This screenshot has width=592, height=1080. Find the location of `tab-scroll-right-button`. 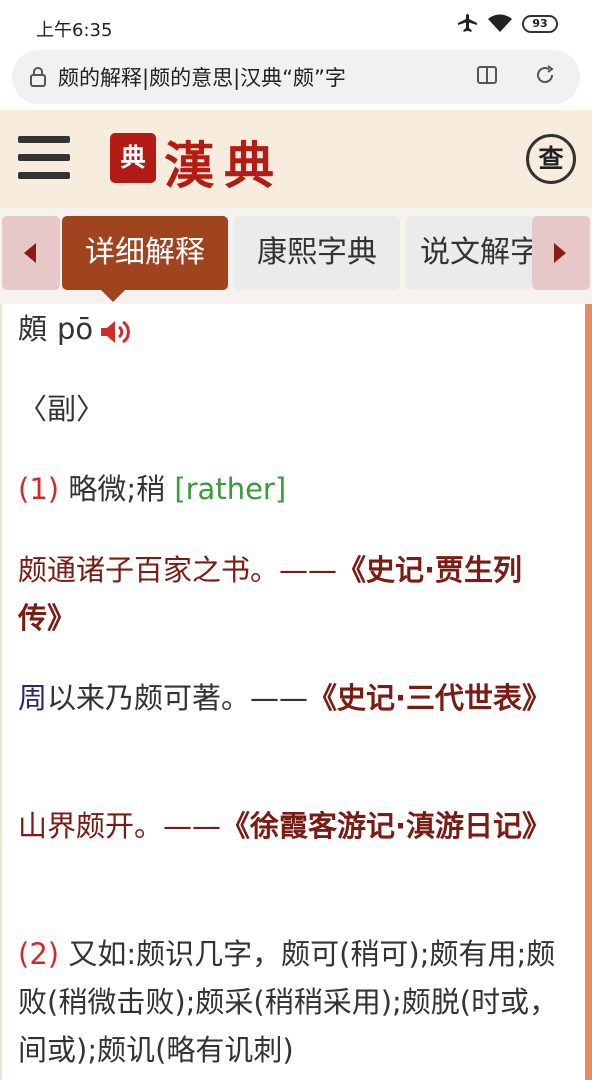

tab-scroll-right-button is located at coordinates (561, 253).